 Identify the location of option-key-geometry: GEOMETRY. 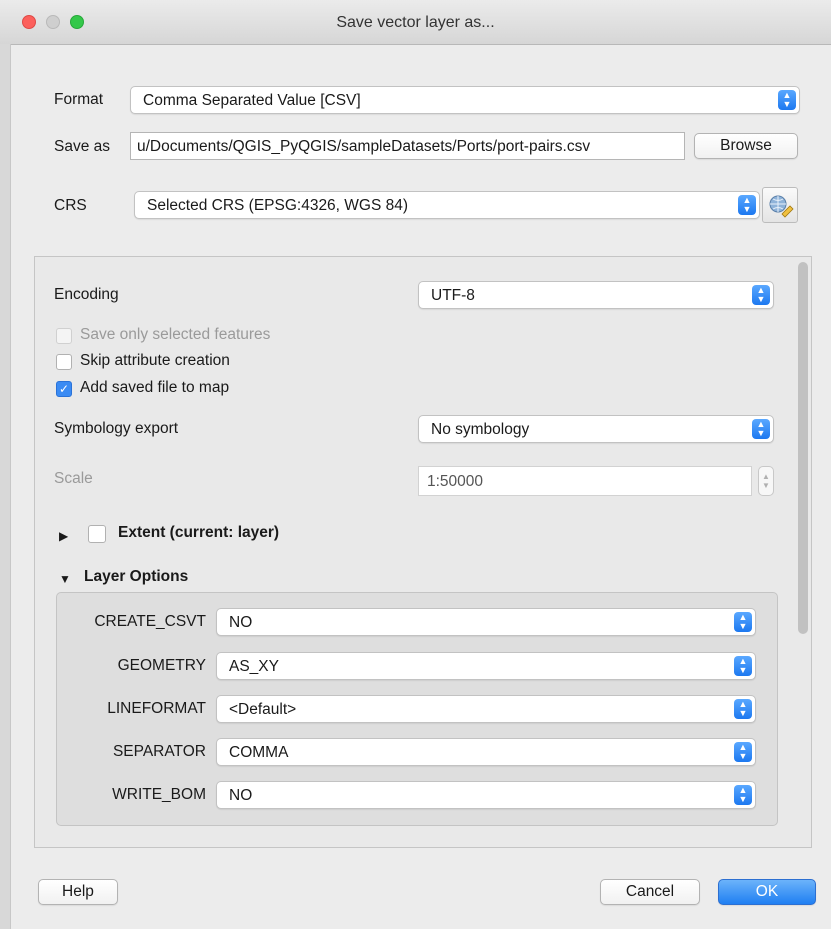
(161, 665).